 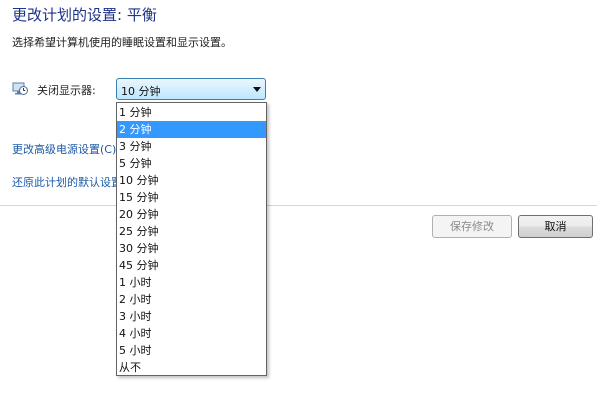 I want to click on chevron-down-icon, so click(x=257, y=89).